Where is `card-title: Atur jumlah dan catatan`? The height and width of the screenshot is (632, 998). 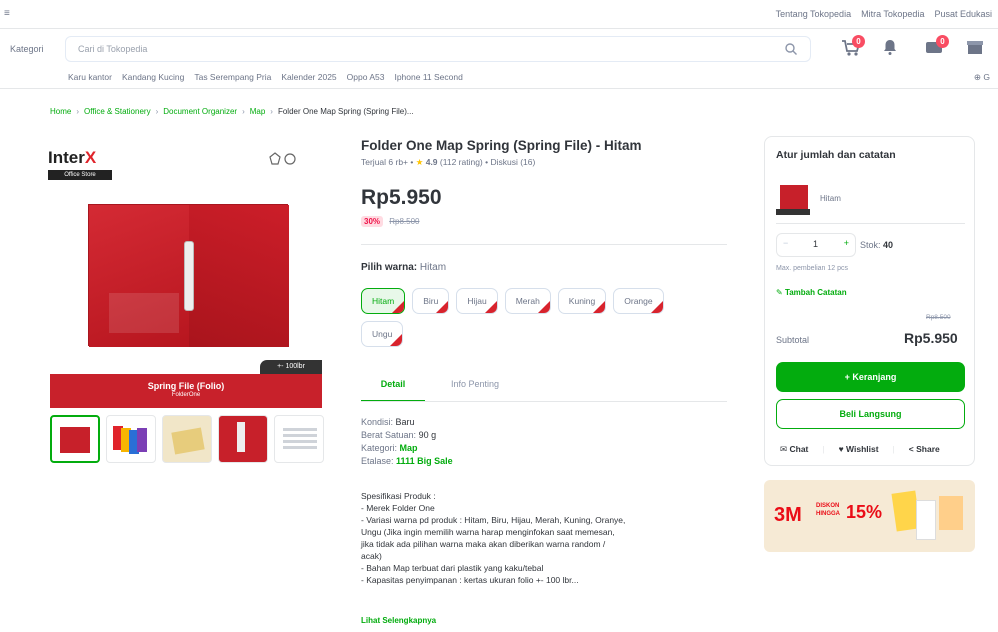 card-title: Atur jumlah dan catatan is located at coordinates (836, 155).